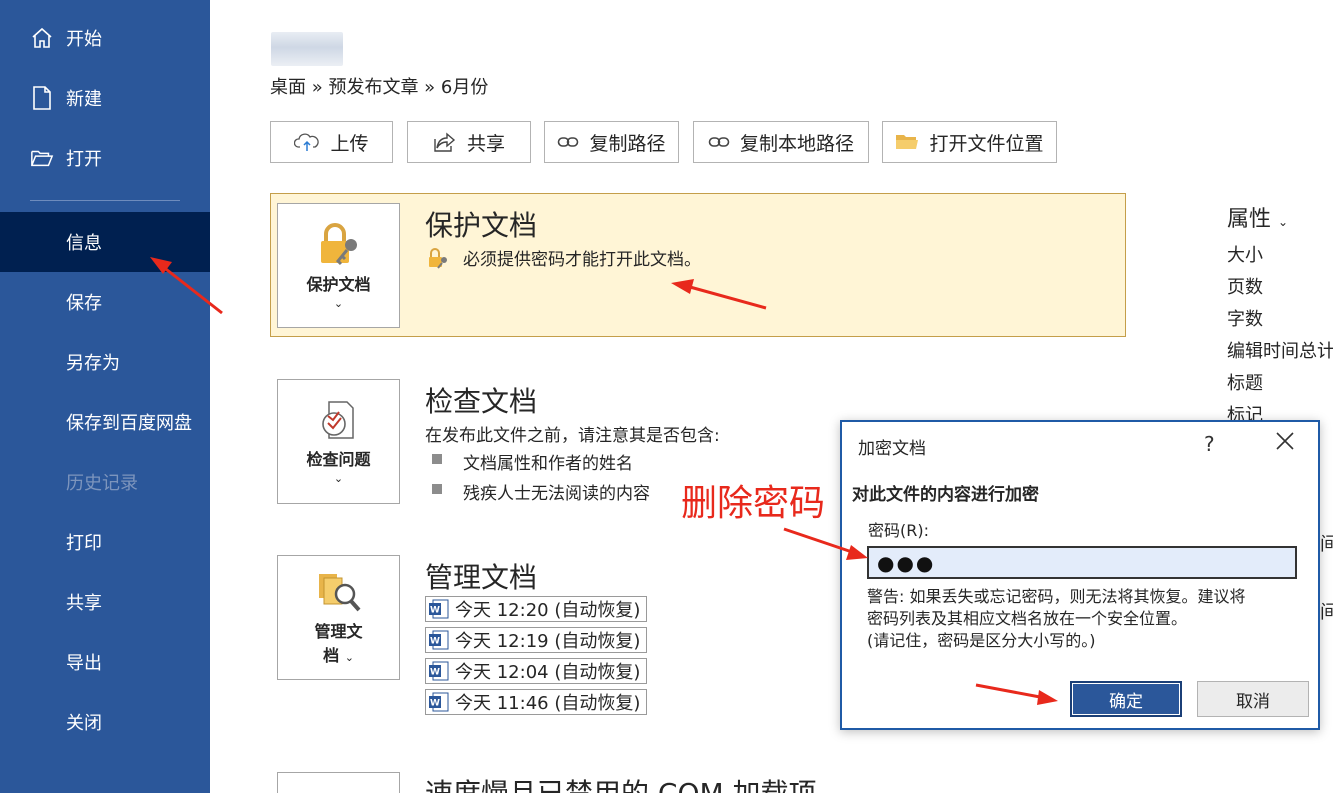 The width and height of the screenshot is (1333, 793). Describe the element at coordinates (548, 672) in the screenshot. I see `version-label: 今天 12:04 (自动恢复)` at that location.